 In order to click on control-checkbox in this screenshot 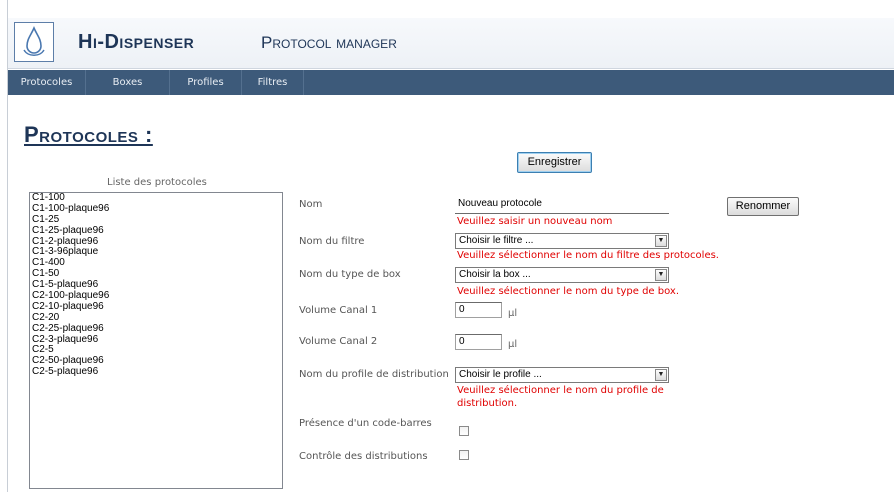, I will do `click(464, 455)`.